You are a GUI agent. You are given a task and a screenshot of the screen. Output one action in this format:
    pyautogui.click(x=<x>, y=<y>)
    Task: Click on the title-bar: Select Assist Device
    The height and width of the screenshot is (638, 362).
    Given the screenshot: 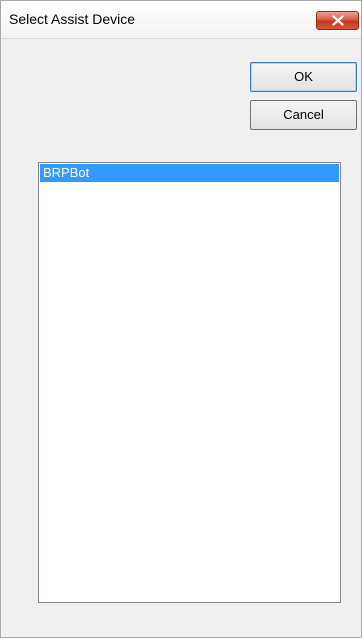 What is the action you would take?
    pyautogui.click(x=181, y=20)
    